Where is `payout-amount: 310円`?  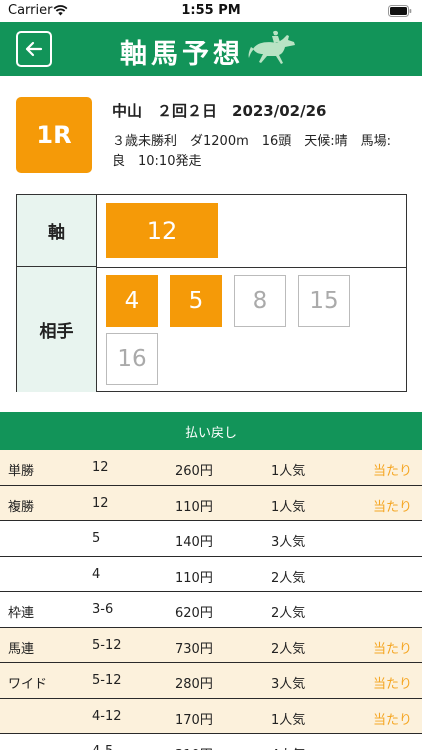 payout-amount: 310円 is located at coordinates (194, 747).